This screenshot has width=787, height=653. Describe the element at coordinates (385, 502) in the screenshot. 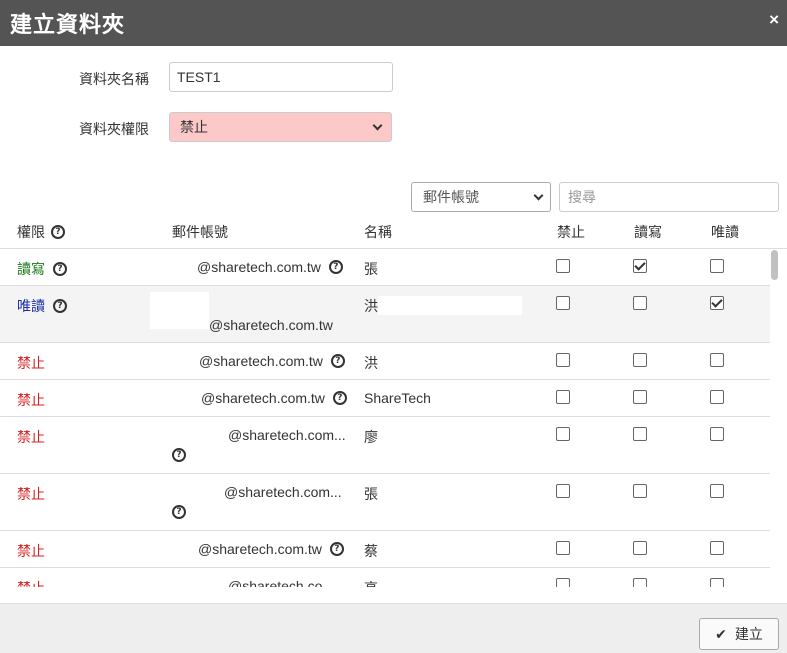

I see `table-row: 禁止 @sharetech.com... ? 張` at that location.